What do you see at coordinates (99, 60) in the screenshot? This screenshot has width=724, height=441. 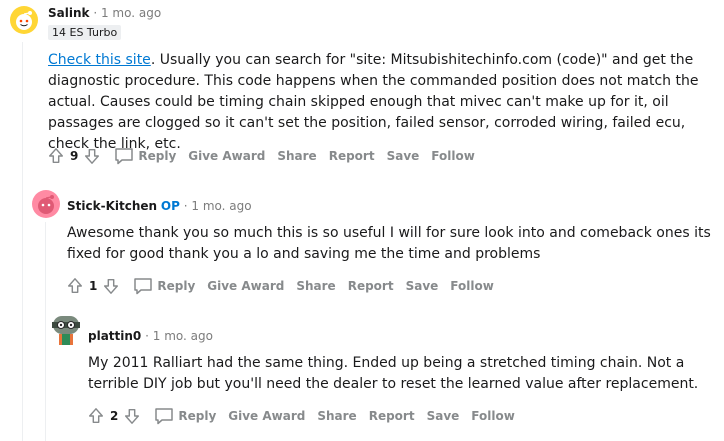 I see `comment-link: Check this site` at bounding box center [99, 60].